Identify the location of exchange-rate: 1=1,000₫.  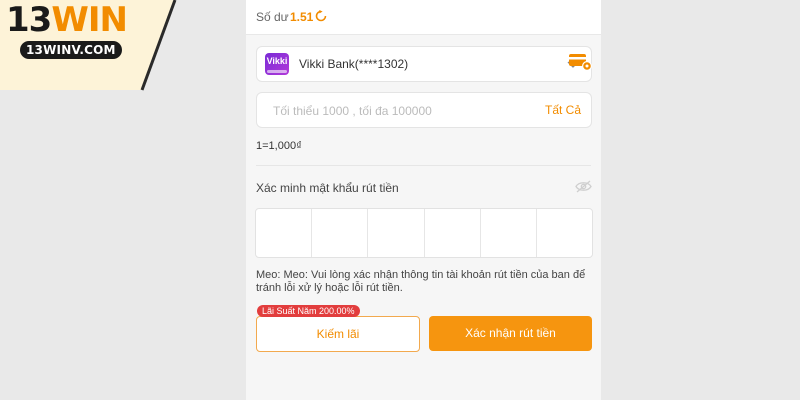
(279, 146).